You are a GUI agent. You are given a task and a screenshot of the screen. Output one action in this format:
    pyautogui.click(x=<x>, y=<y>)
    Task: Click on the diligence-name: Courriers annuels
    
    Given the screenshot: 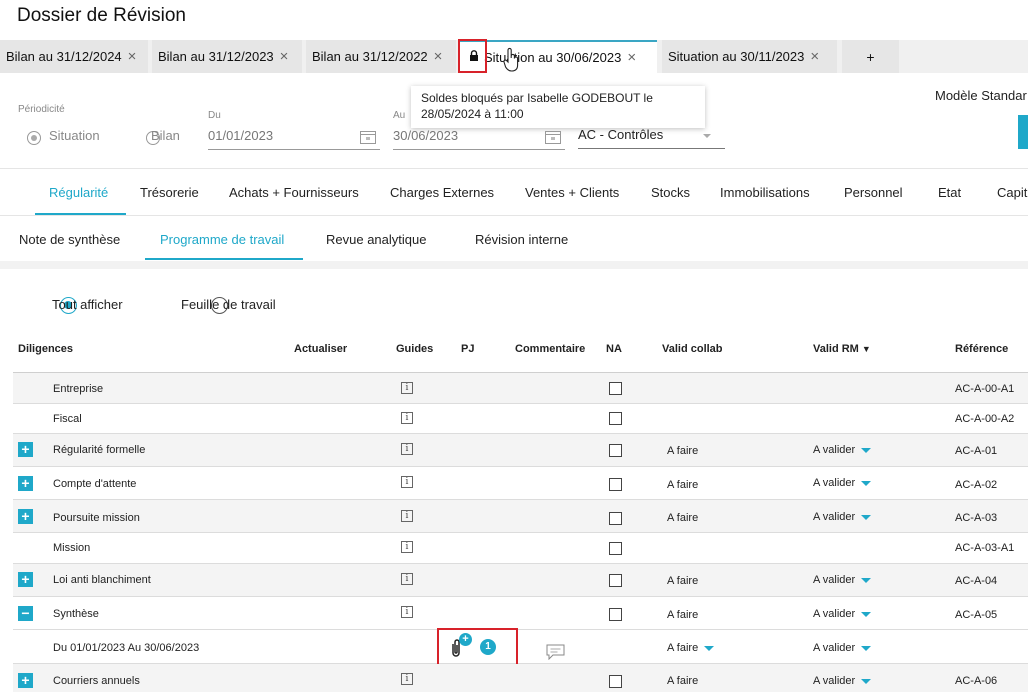 What is the action you would take?
    pyautogui.click(x=96, y=681)
    